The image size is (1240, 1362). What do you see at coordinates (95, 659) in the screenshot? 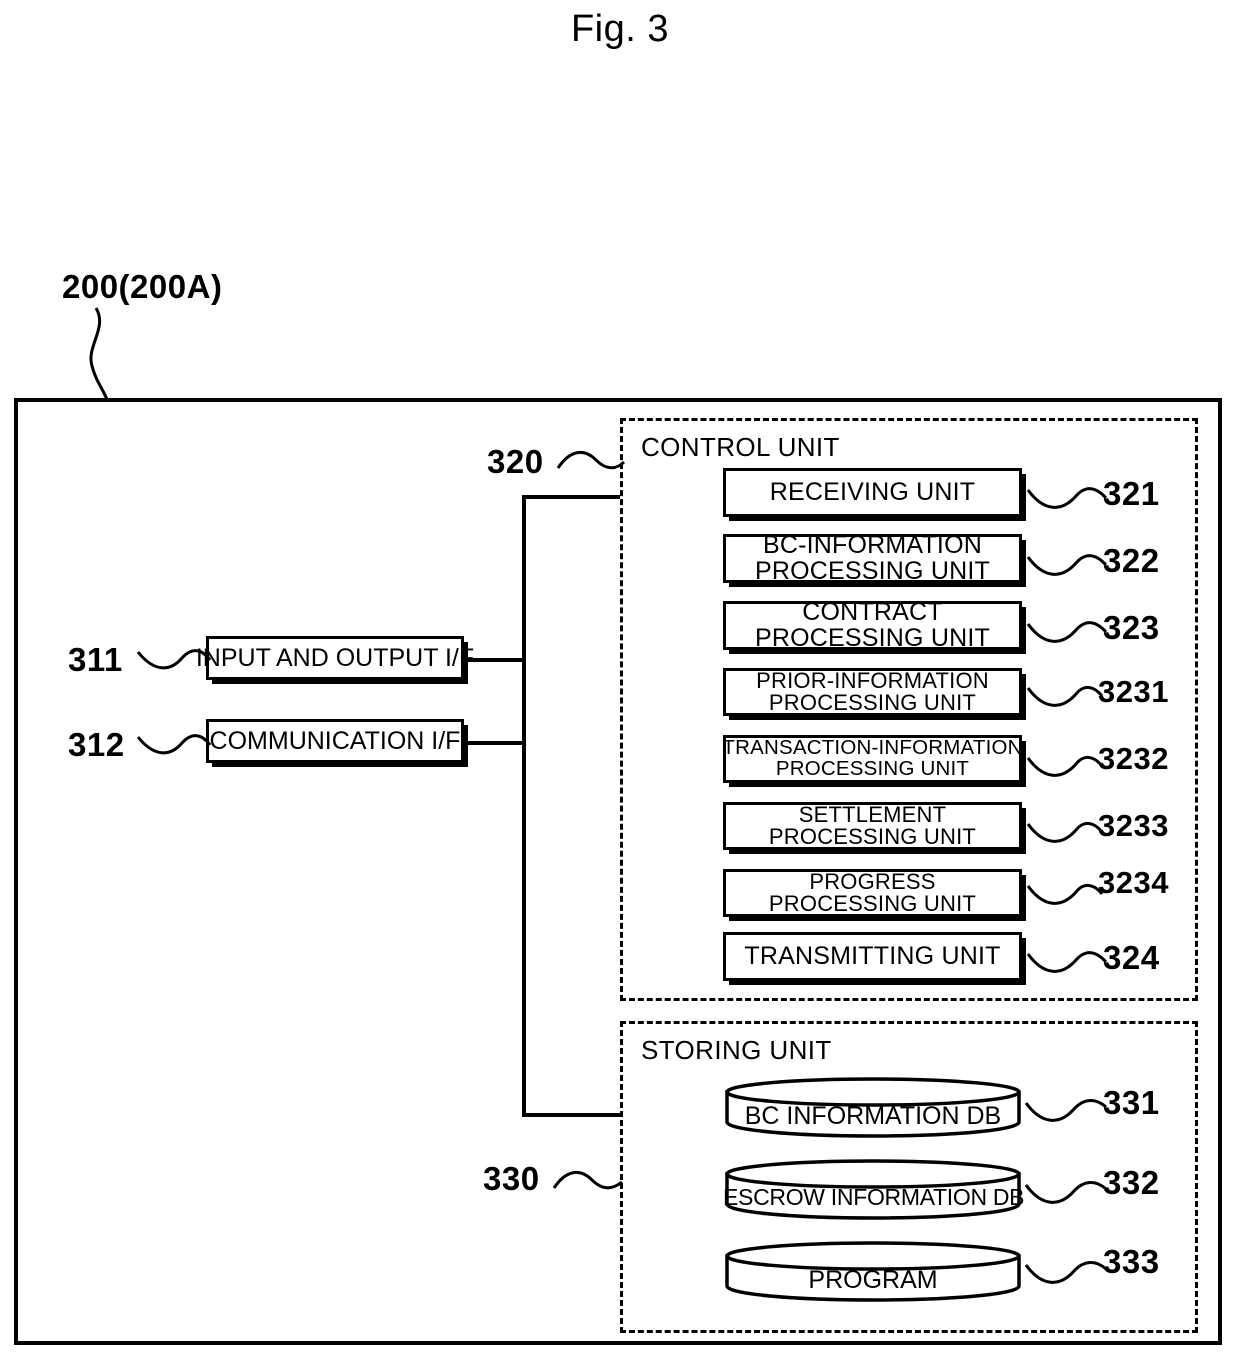
I see `reference-311: 311` at bounding box center [95, 659].